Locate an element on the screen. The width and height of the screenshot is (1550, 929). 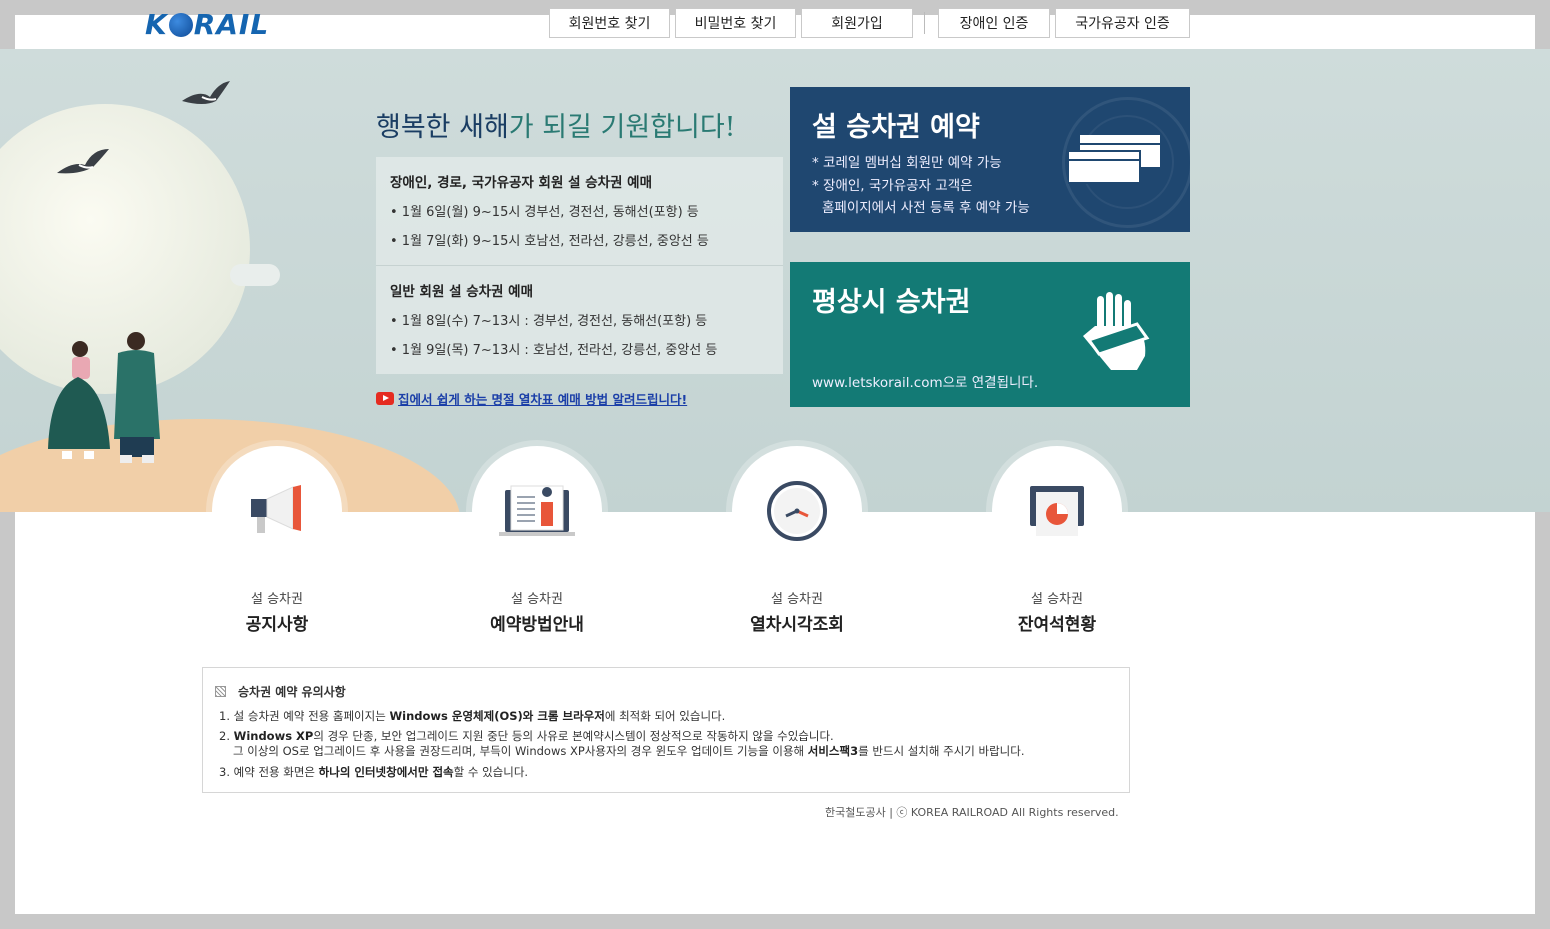
cloud-illustration is located at coordinates (255, 275).